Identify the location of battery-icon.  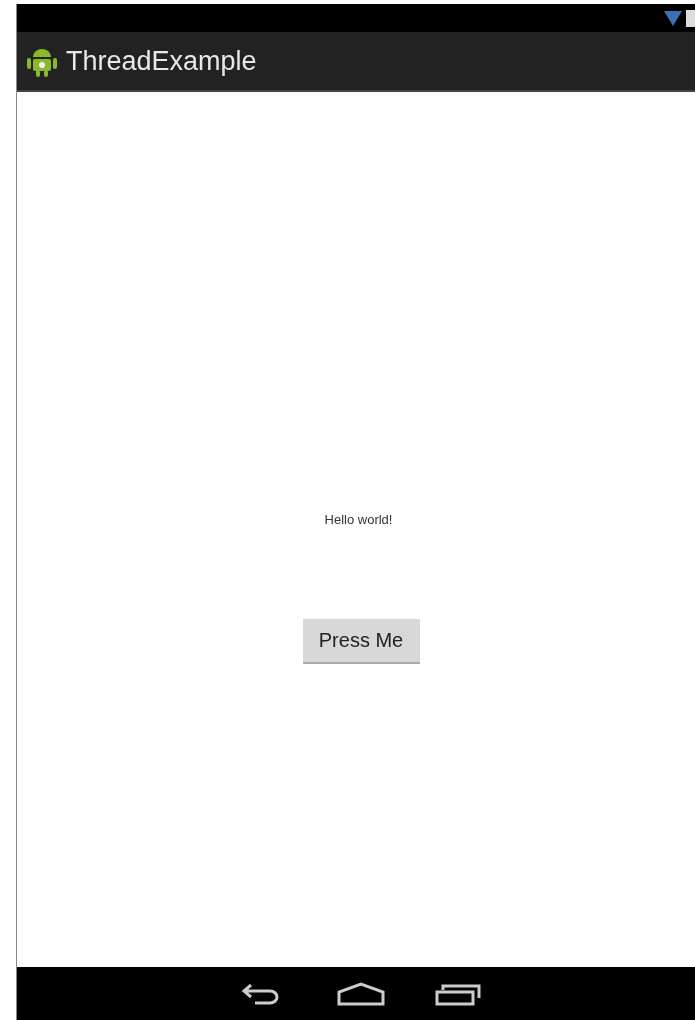
(690, 18).